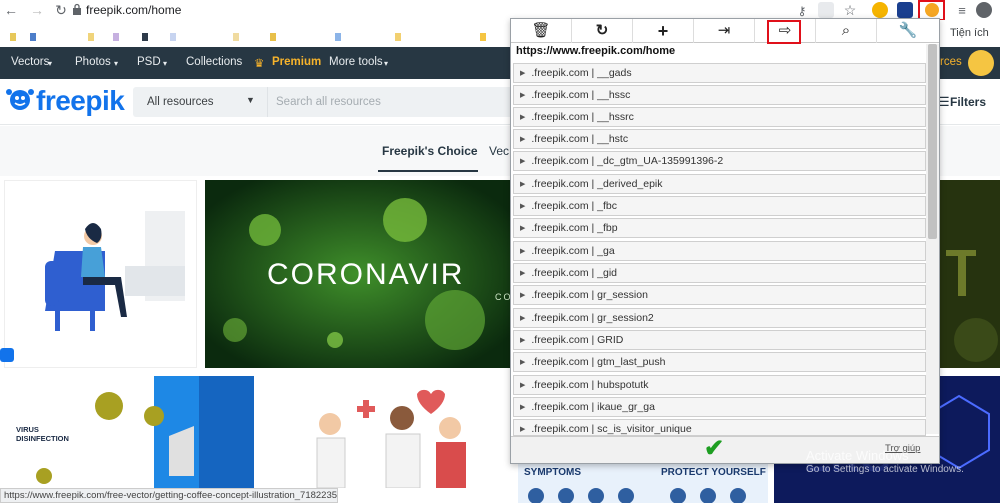 The image size is (1000, 503). Describe the element at coordinates (719, 251) in the screenshot. I see `cookie-row: ▶ .freepik.com | _ga` at that location.